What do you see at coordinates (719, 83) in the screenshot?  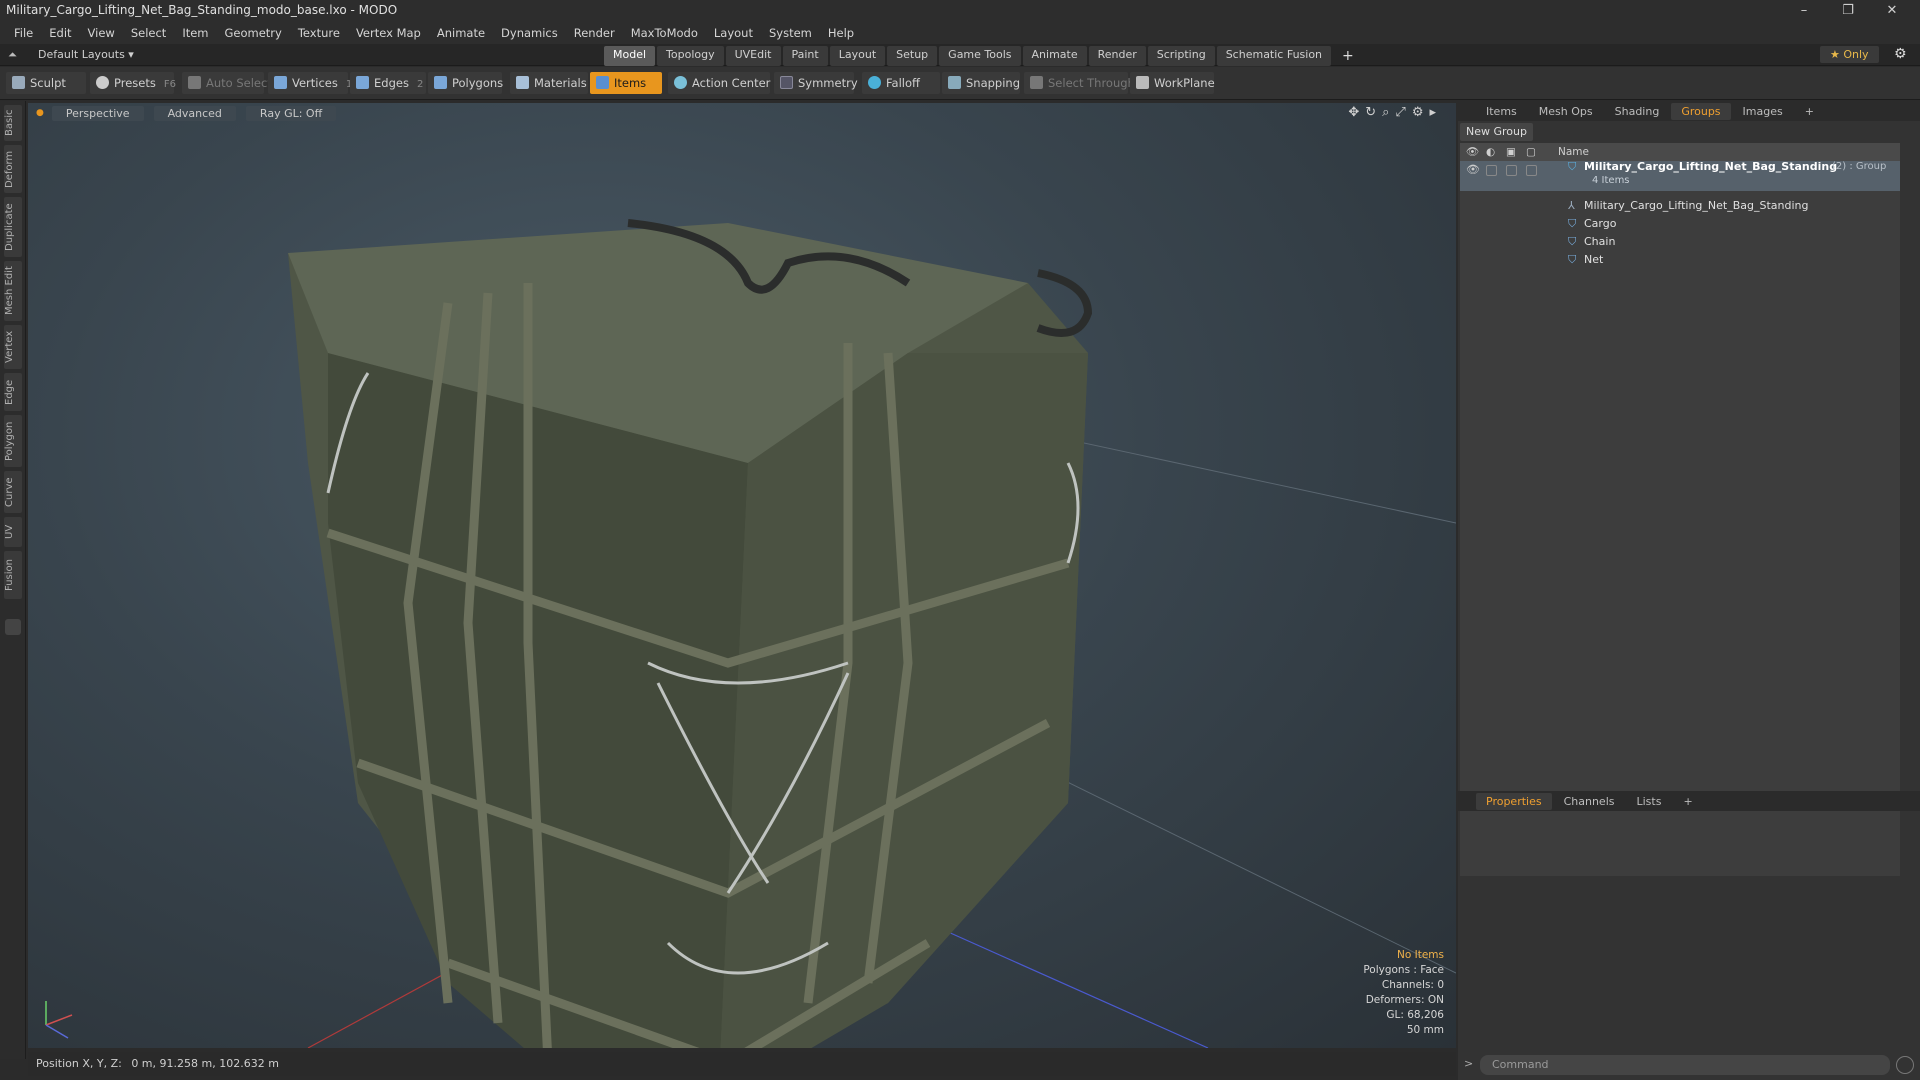 I see `action-center-button: Action Center` at bounding box center [719, 83].